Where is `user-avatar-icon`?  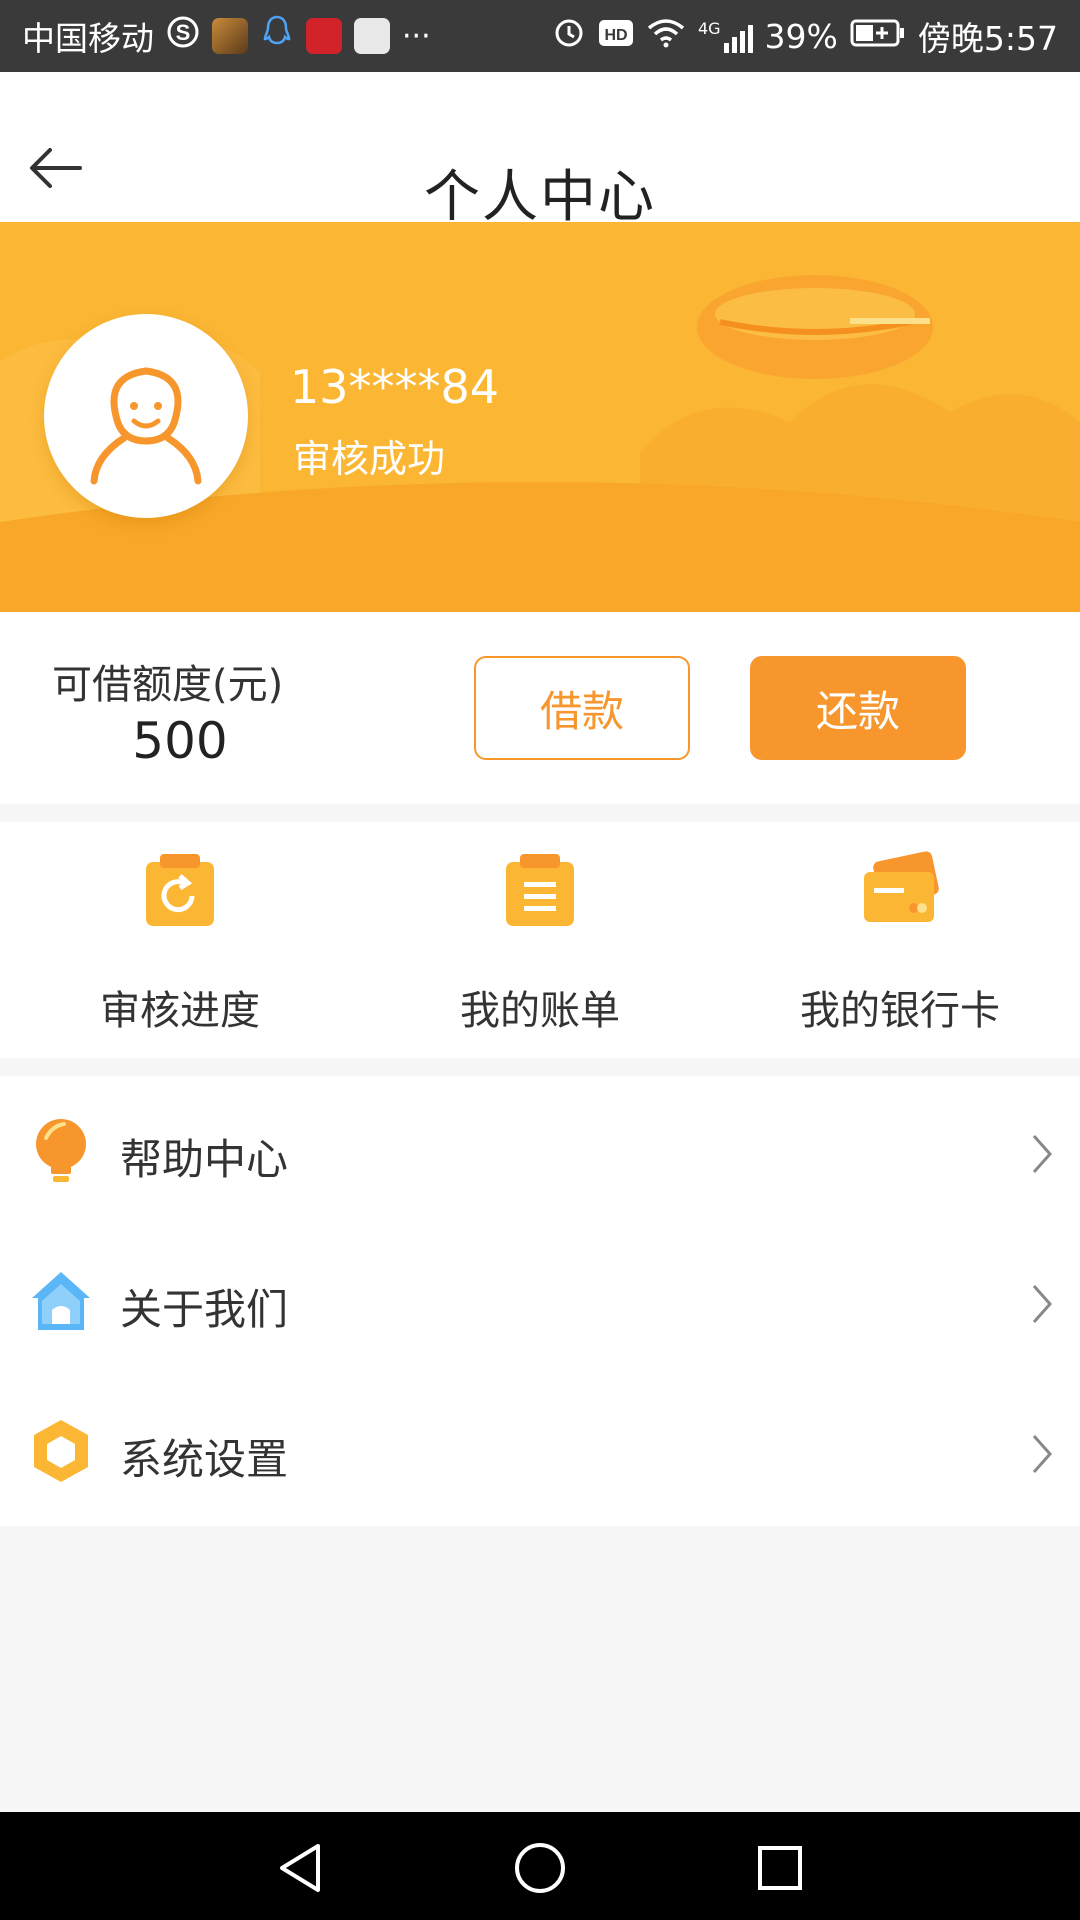 user-avatar-icon is located at coordinates (146, 426).